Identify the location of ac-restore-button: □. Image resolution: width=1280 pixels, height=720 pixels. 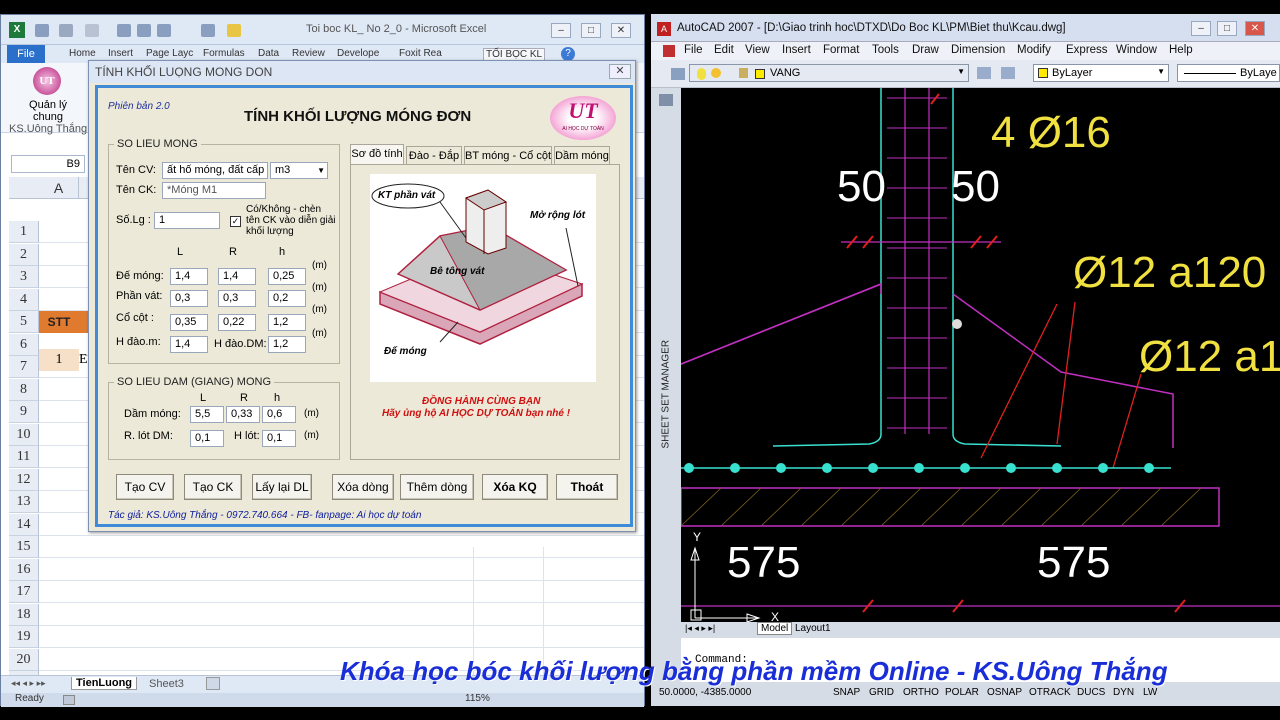
(1227, 28).